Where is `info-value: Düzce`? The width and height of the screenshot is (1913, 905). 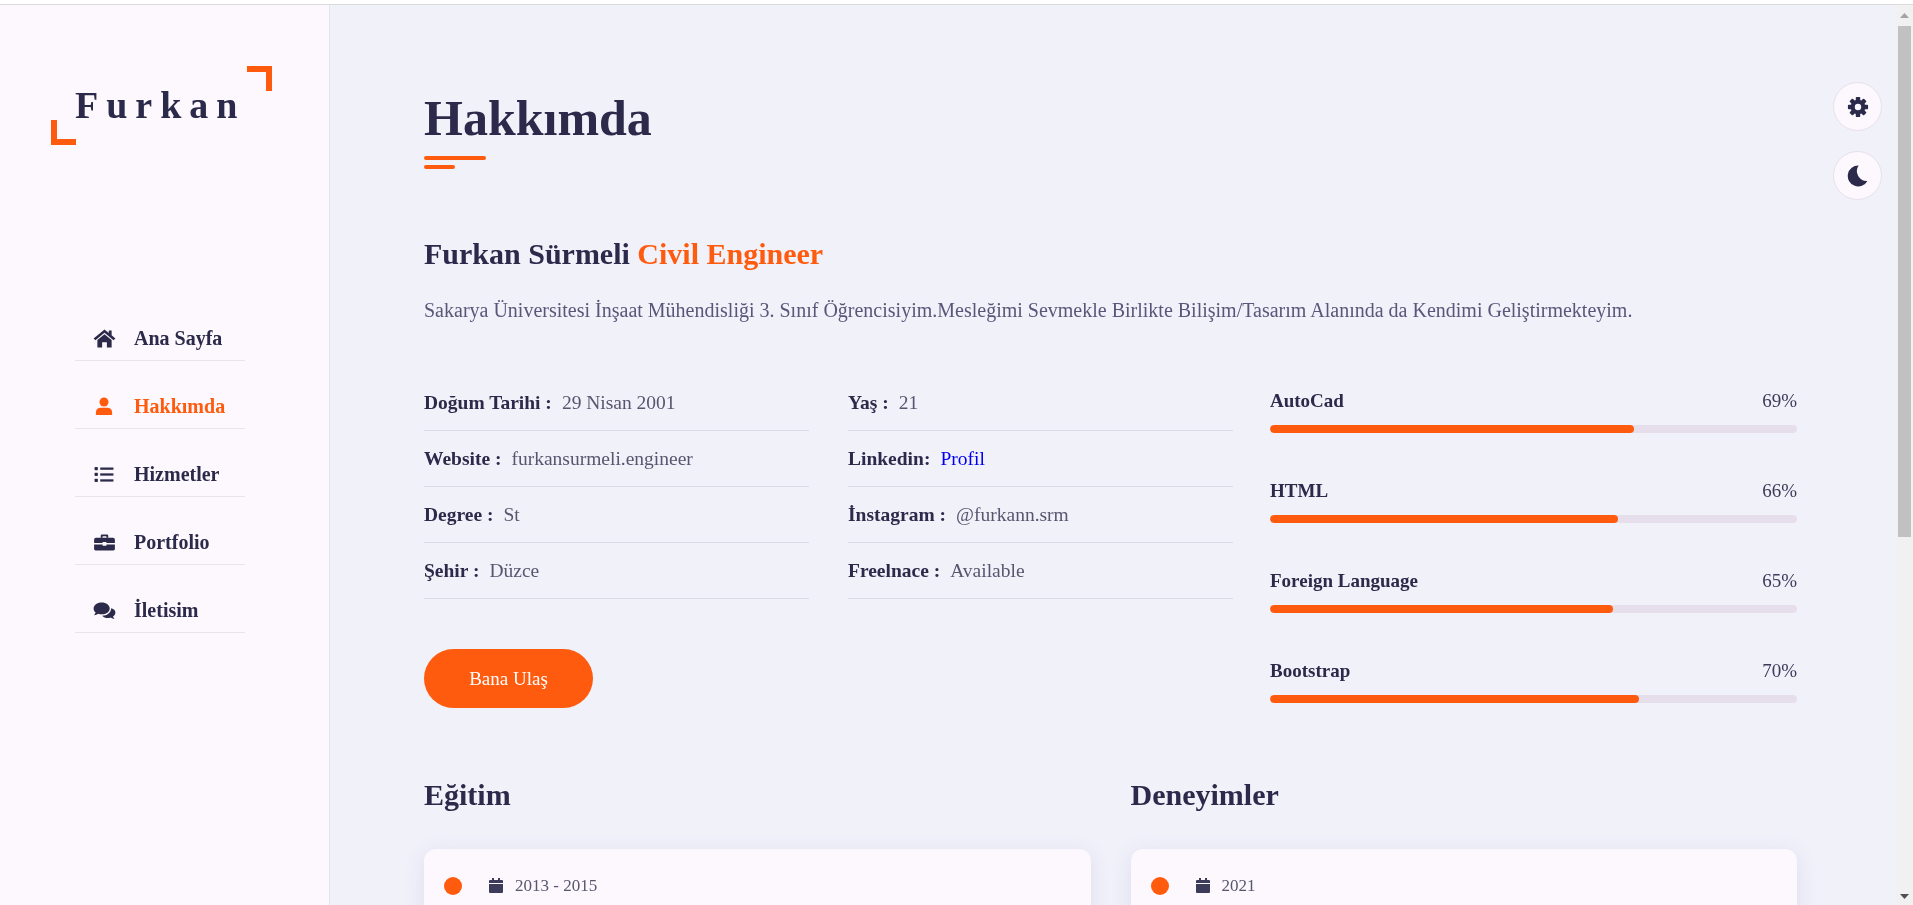
info-value: Düzce is located at coordinates (514, 570).